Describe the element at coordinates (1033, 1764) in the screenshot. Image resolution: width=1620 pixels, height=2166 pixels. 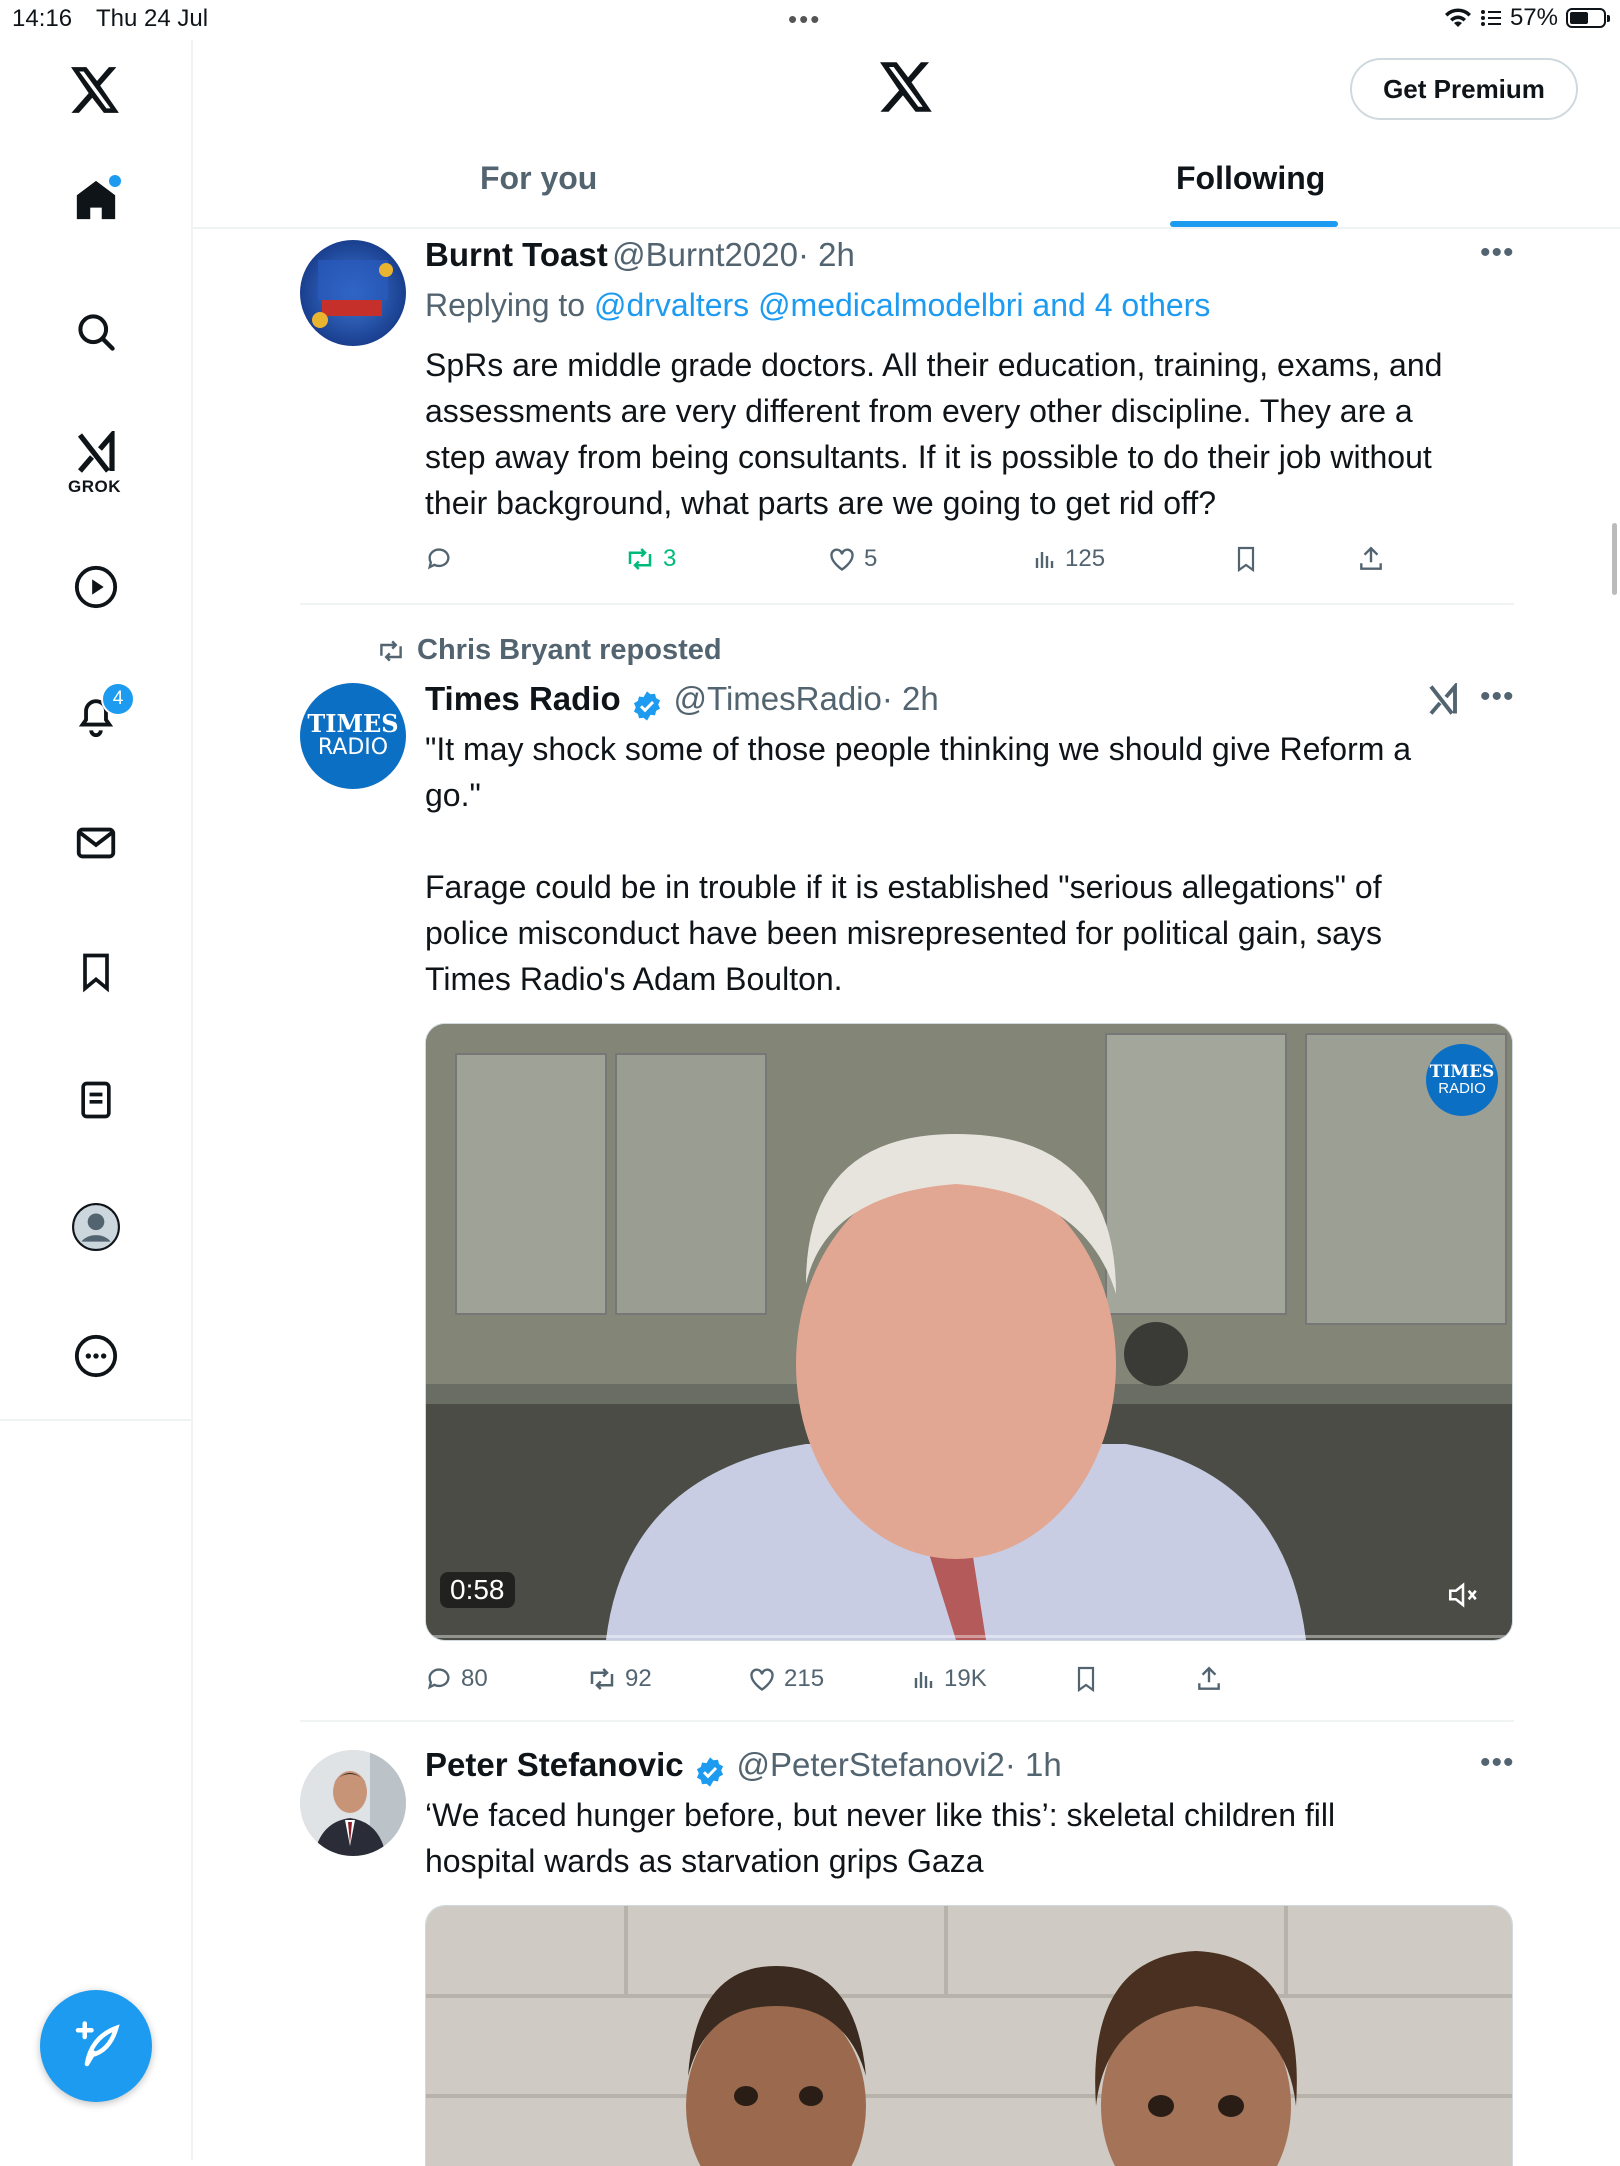
I see `tweet-3-time: · 1h` at that location.